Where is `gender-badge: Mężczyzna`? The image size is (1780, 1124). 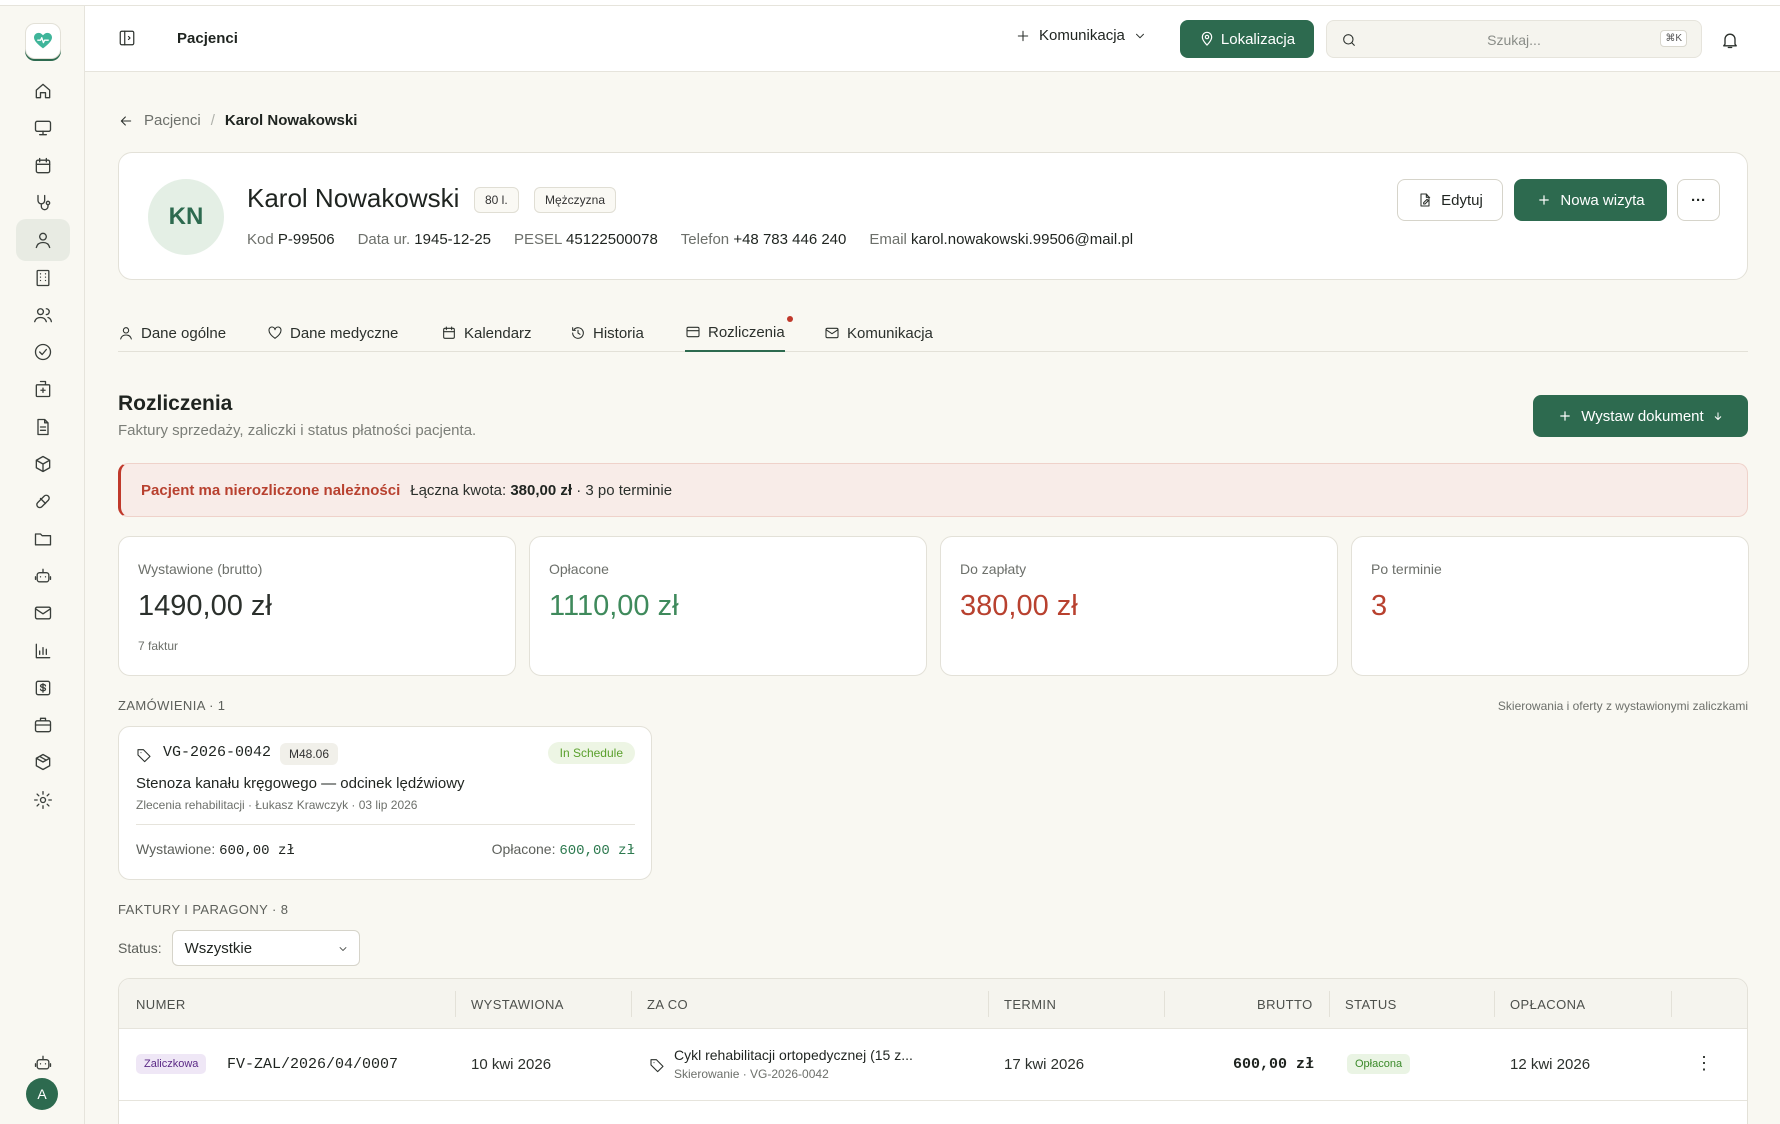 gender-badge: Mężczyzna is located at coordinates (575, 200).